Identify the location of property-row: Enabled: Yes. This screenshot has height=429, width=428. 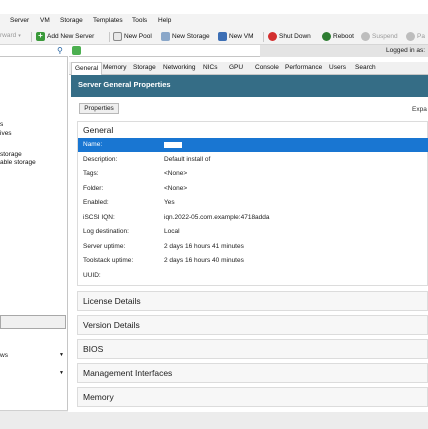
(253, 203).